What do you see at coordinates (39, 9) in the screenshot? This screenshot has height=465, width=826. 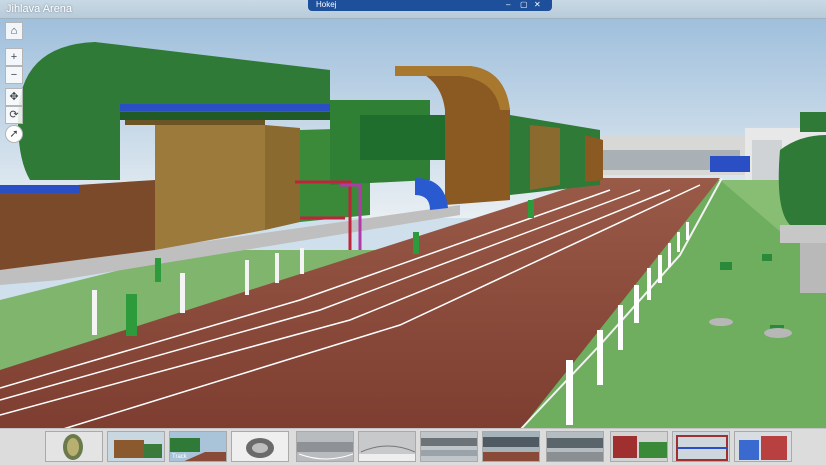 I see `app-title: Jihlava Arena` at bounding box center [39, 9].